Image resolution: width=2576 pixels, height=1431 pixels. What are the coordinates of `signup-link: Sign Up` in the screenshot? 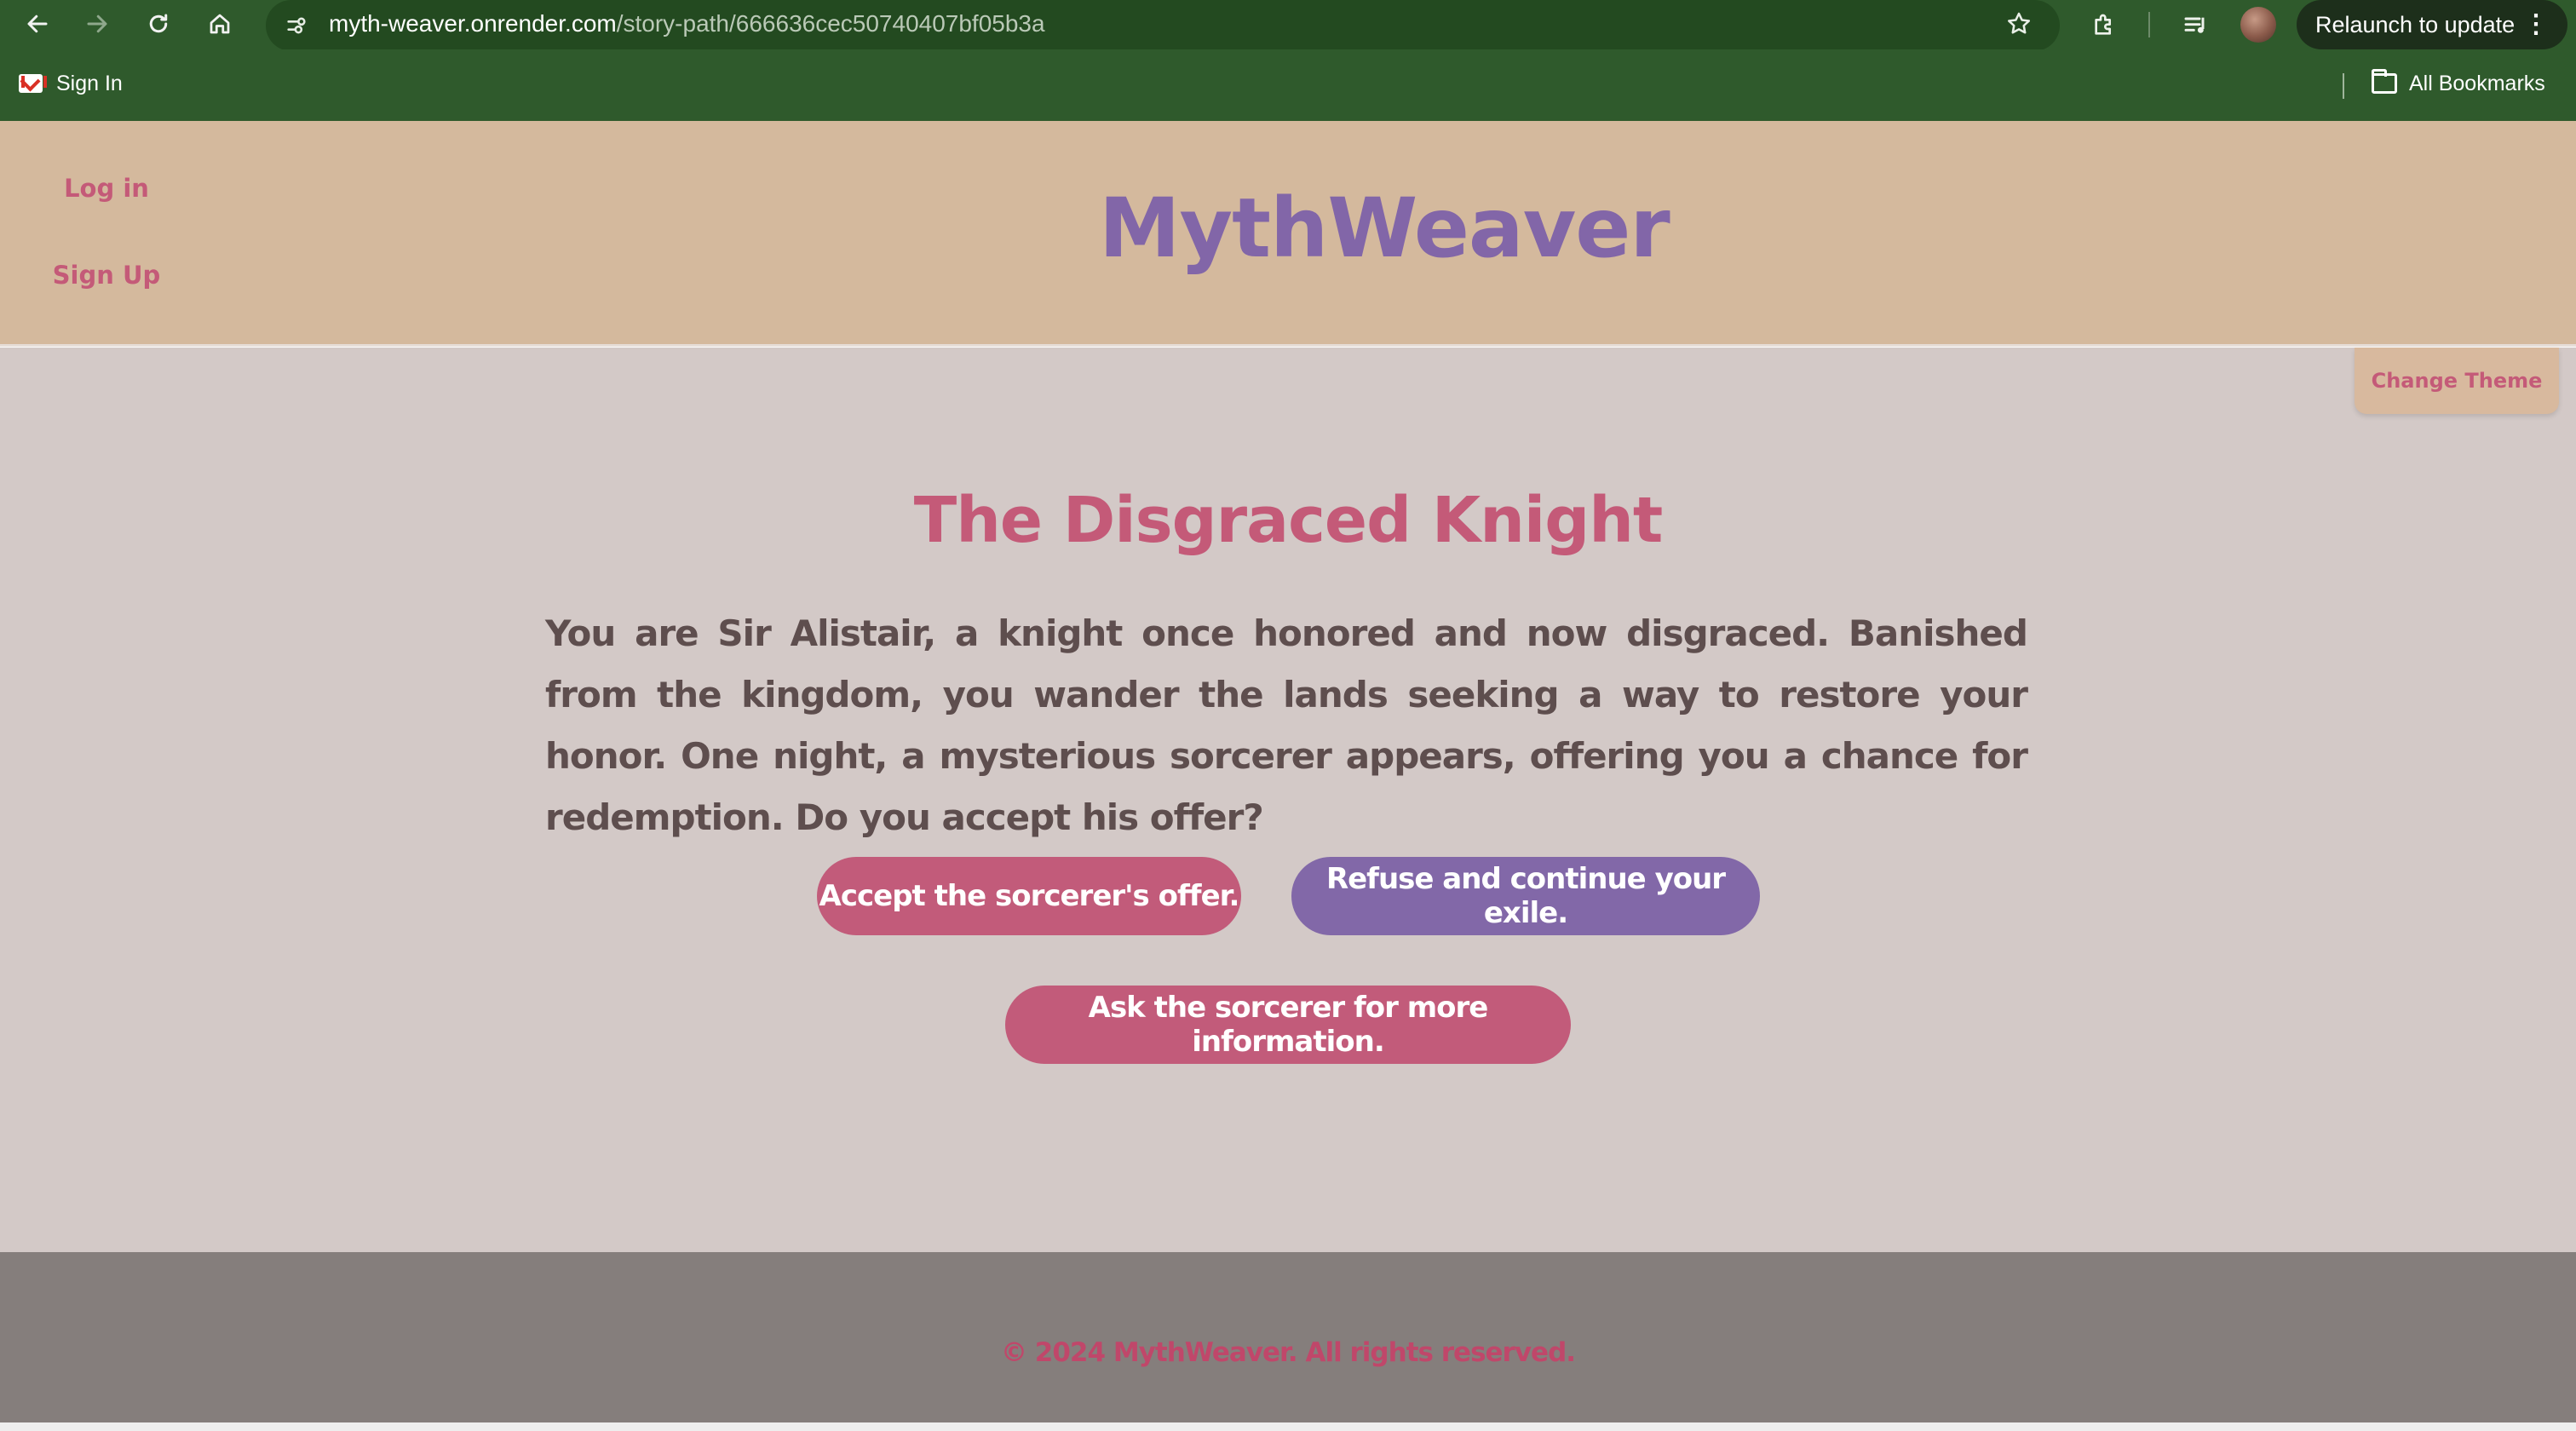 It's located at (107, 275).